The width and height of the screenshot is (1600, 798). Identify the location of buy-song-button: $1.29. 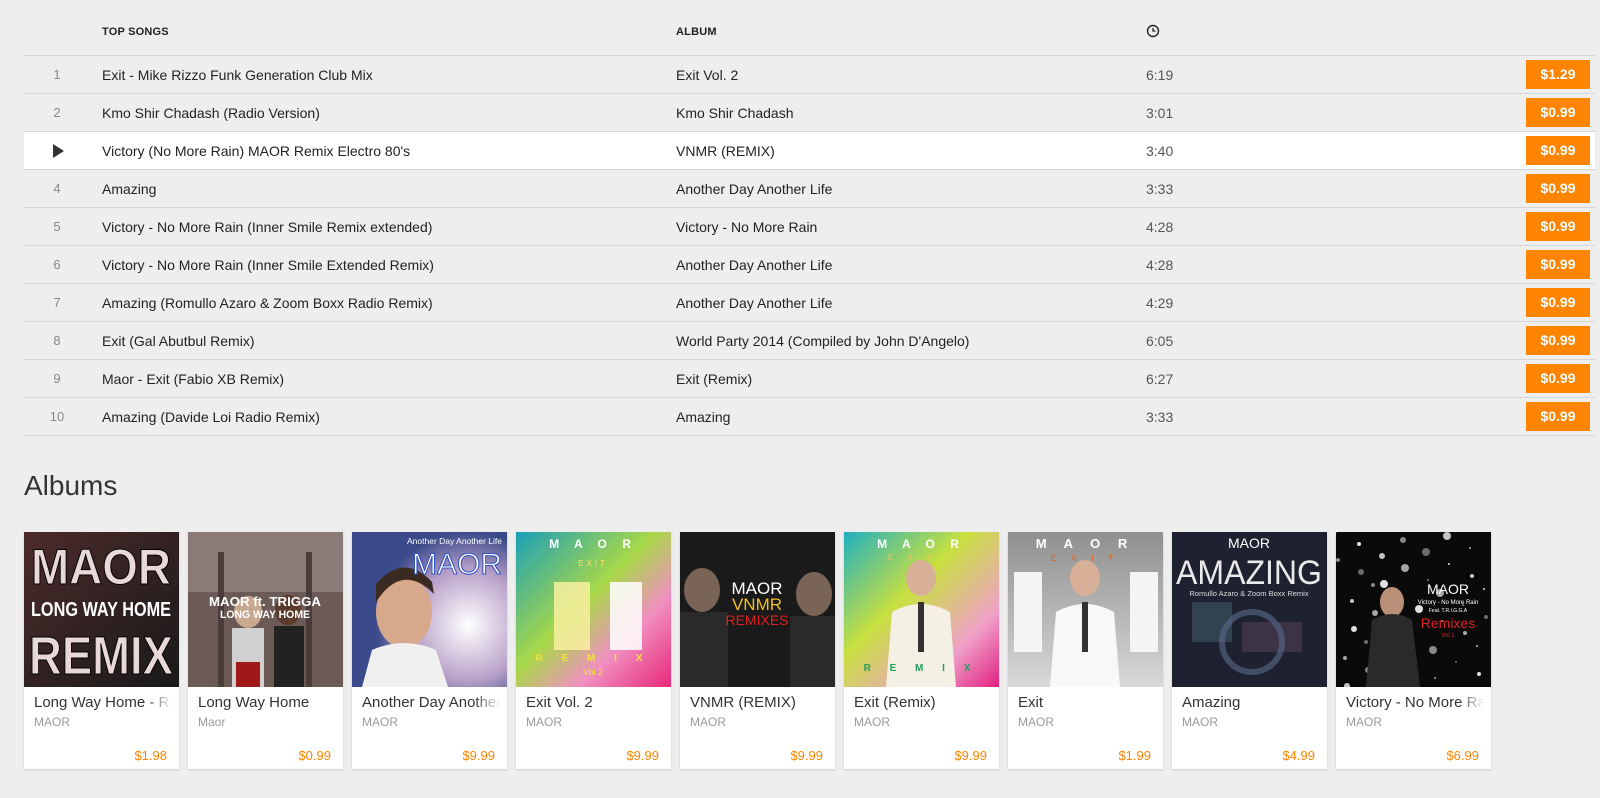
(1558, 74).